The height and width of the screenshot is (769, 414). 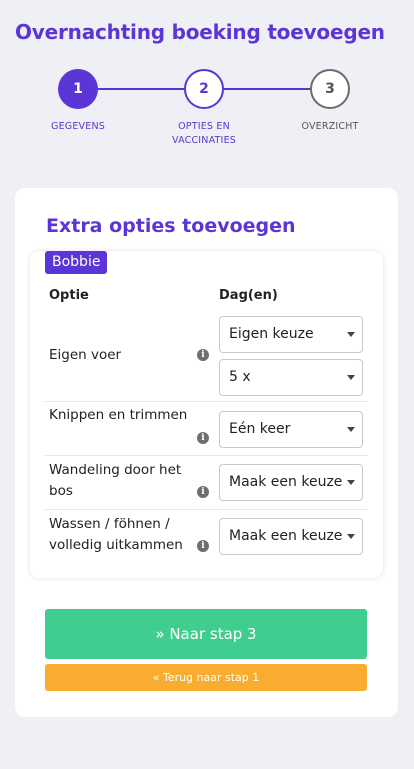 What do you see at coordinates (330, 126) in the screenshot?
I see `step-3-label: OVERZICHT` at bounding box center [330, 126].